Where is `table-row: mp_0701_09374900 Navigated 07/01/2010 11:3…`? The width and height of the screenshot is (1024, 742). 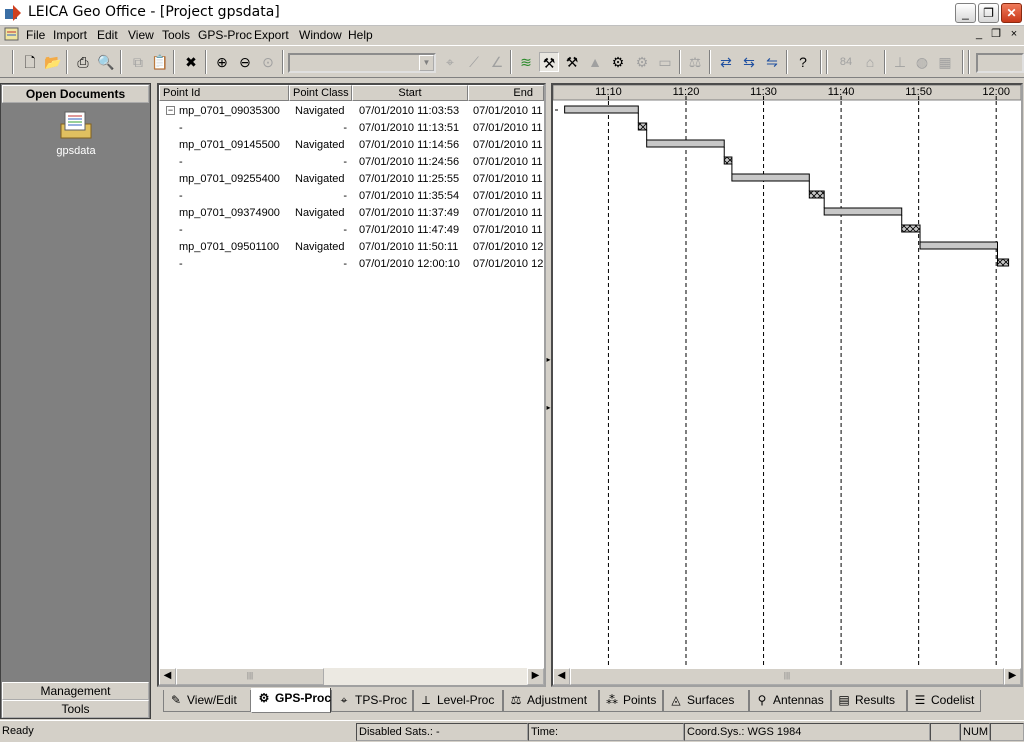 table-row: mp_0701_09374900 Navigated 07/01/2010 11:3… is located at coordinates (351, 213).